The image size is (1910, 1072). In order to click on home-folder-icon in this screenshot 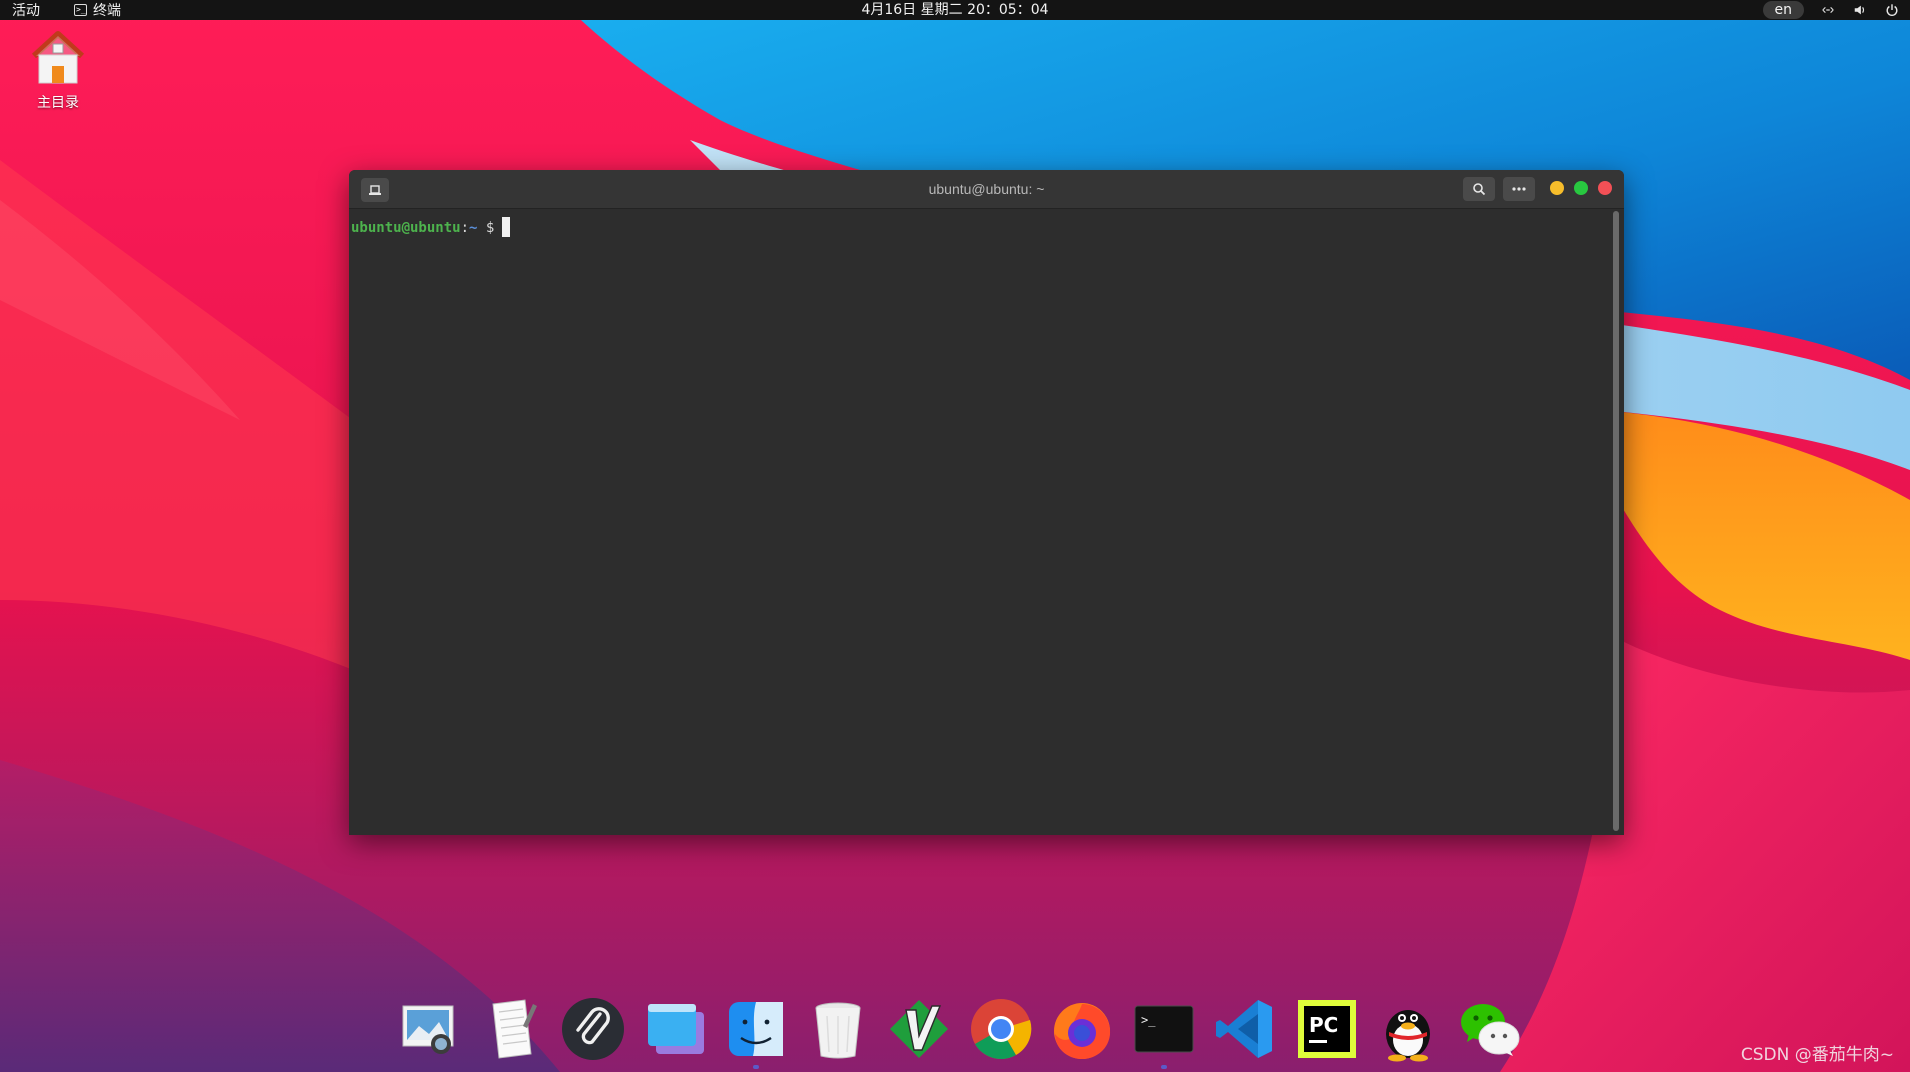, I will do `click(58, 57)`.